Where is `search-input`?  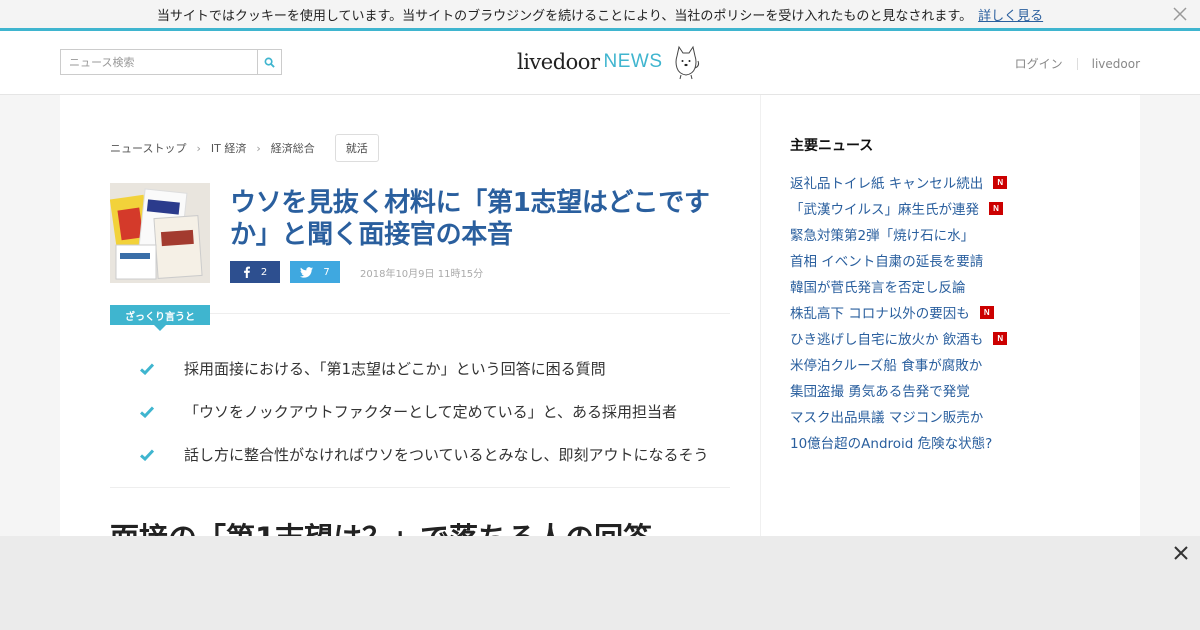 search-input is located at coordinates (159, 62).